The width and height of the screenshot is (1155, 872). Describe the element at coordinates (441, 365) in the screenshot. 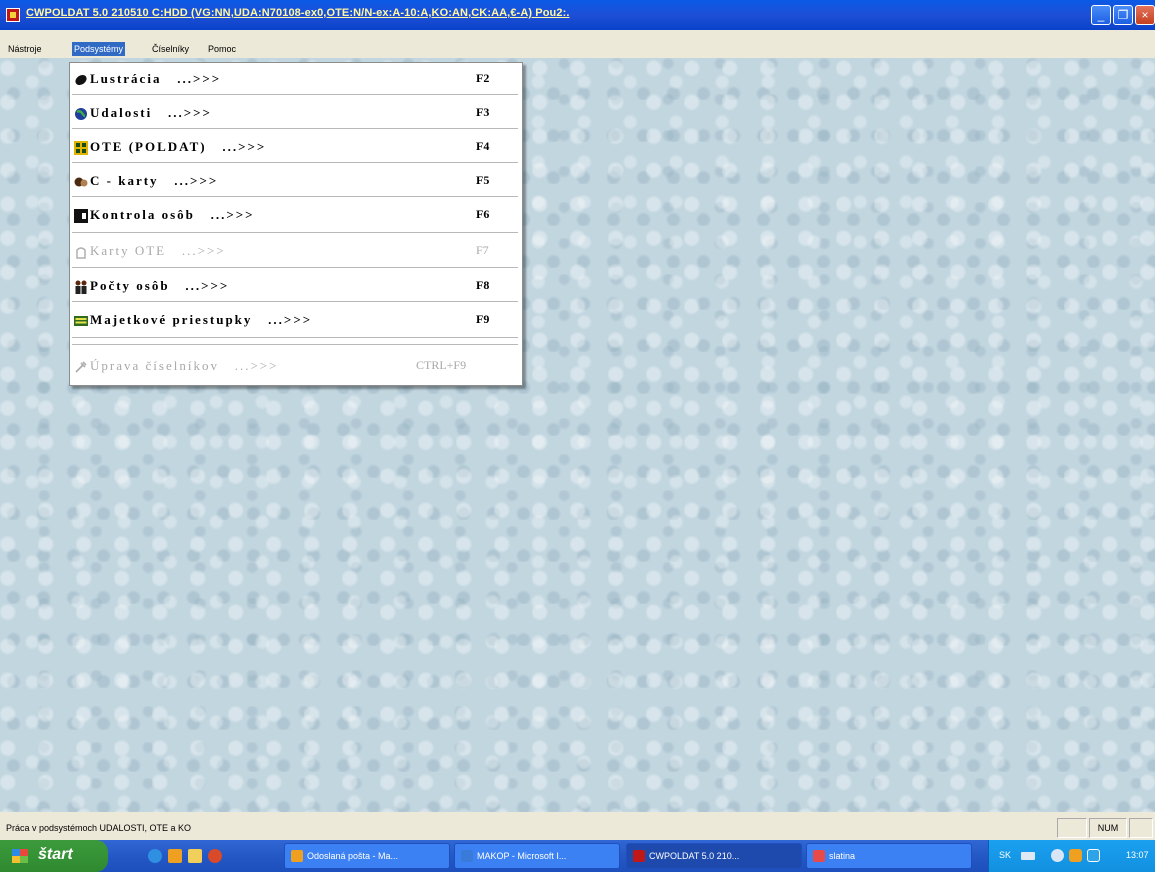

I see `shortcut-label: CTRL+F9` at that location.